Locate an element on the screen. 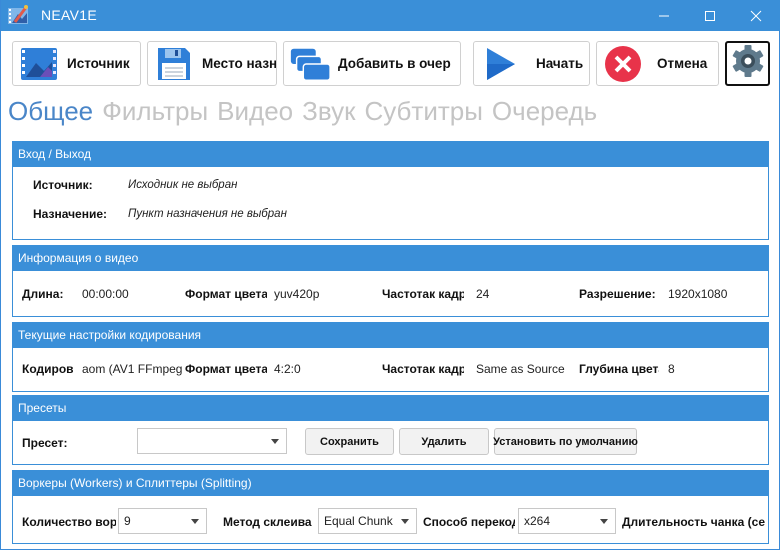 The height and width of the screenshot is (550, 780). length-label: Длина: is located at coordinates (43, 294).